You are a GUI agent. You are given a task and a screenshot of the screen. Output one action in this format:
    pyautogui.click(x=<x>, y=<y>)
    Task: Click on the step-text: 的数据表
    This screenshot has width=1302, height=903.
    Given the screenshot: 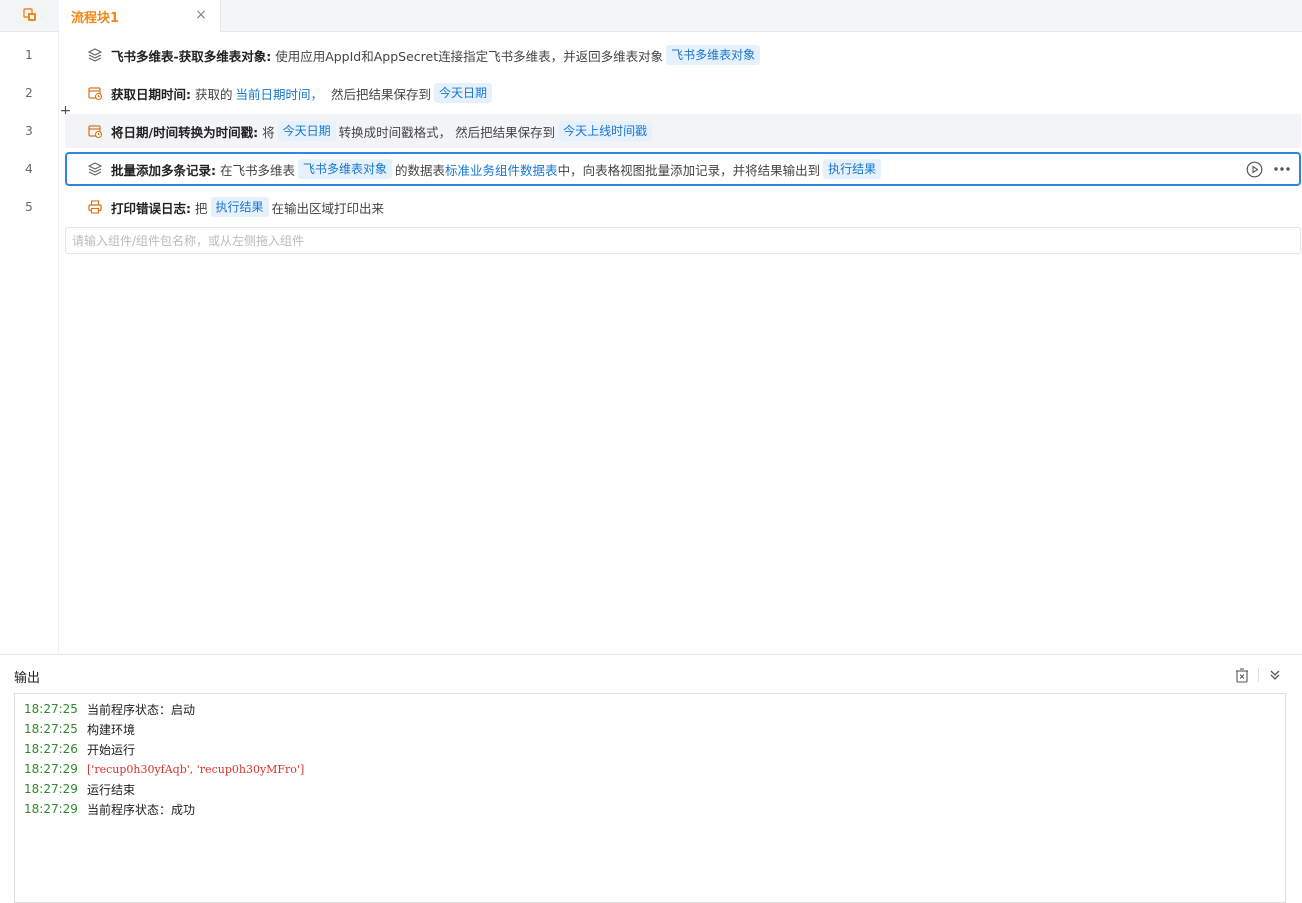 What is the action you would take?
    pyautogui.click(x=420, y=170)
    